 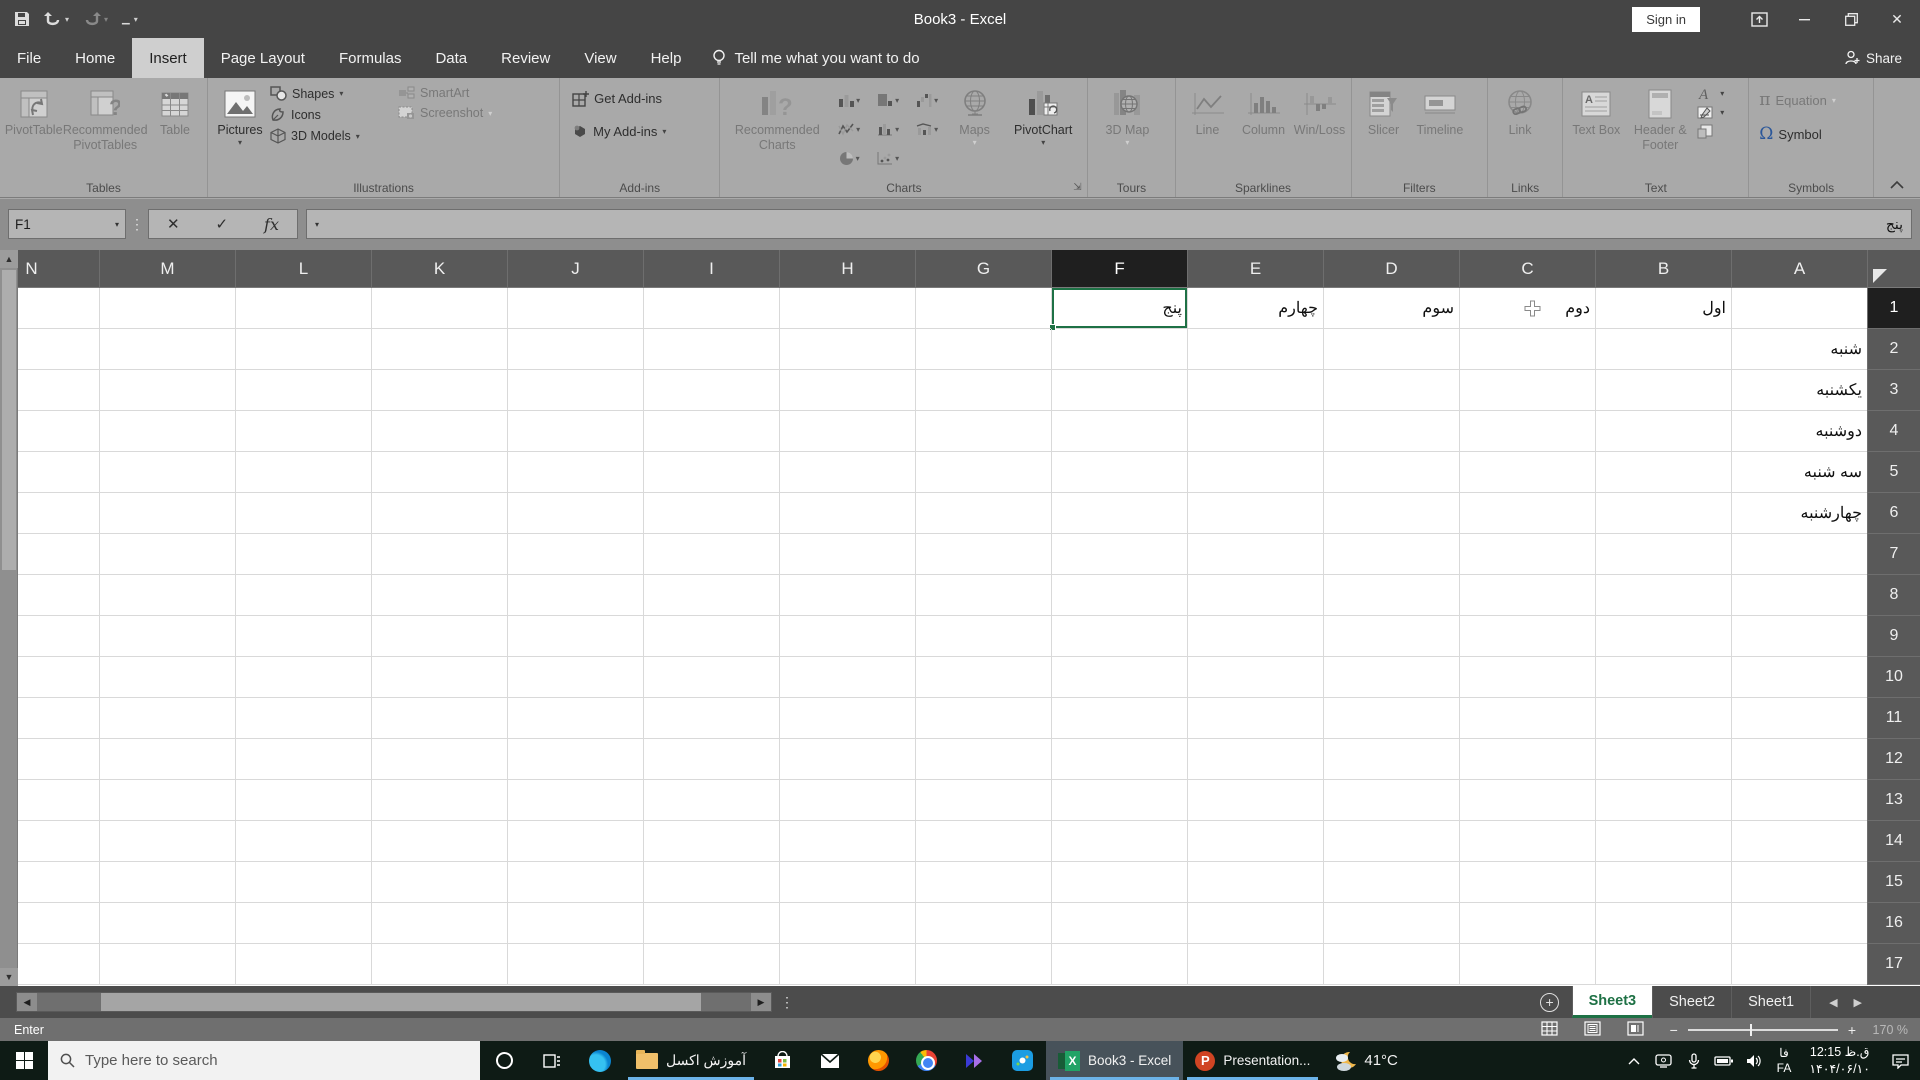 I want to click on insert-function-button: fx, so click(x=271, y=224).